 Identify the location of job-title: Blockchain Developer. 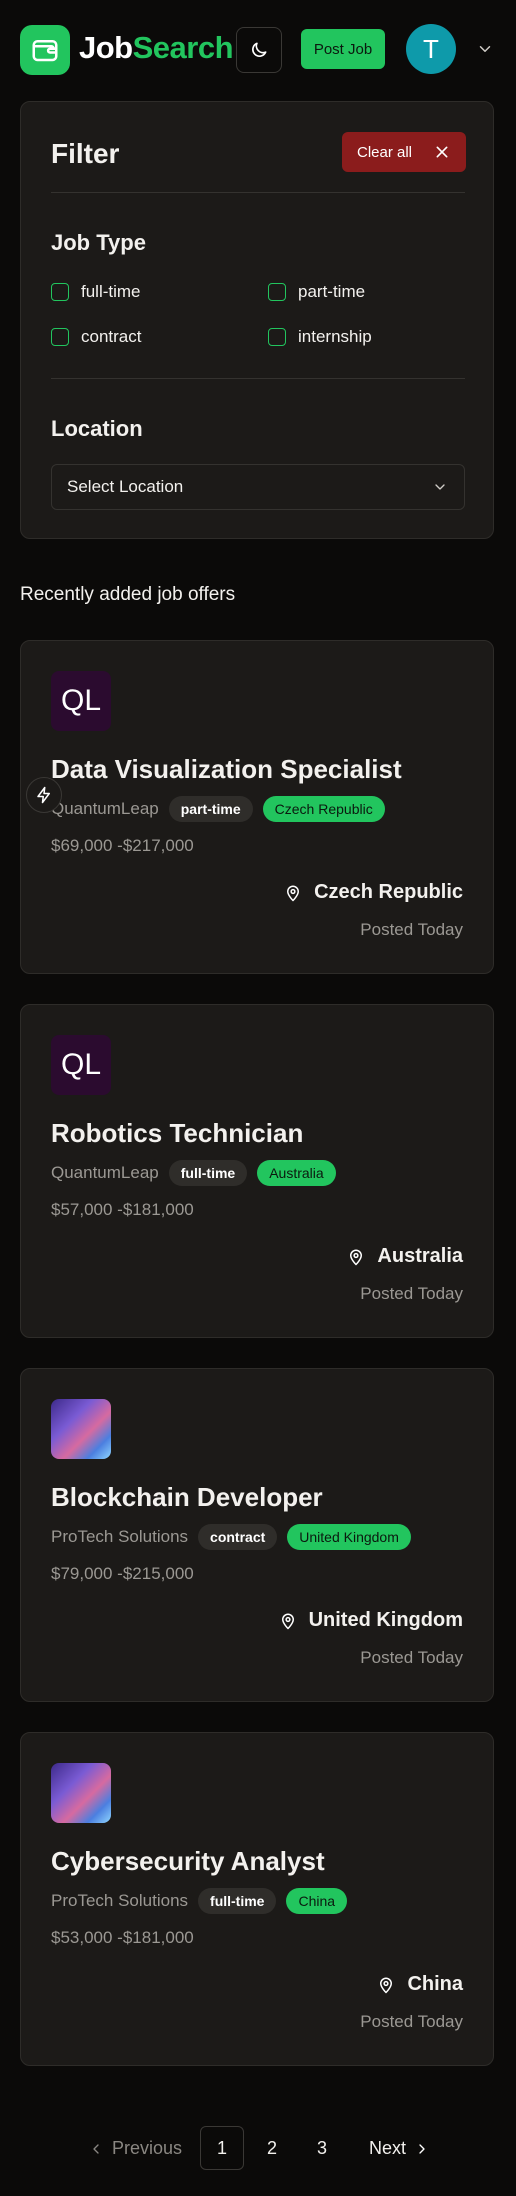
(187, 1497).